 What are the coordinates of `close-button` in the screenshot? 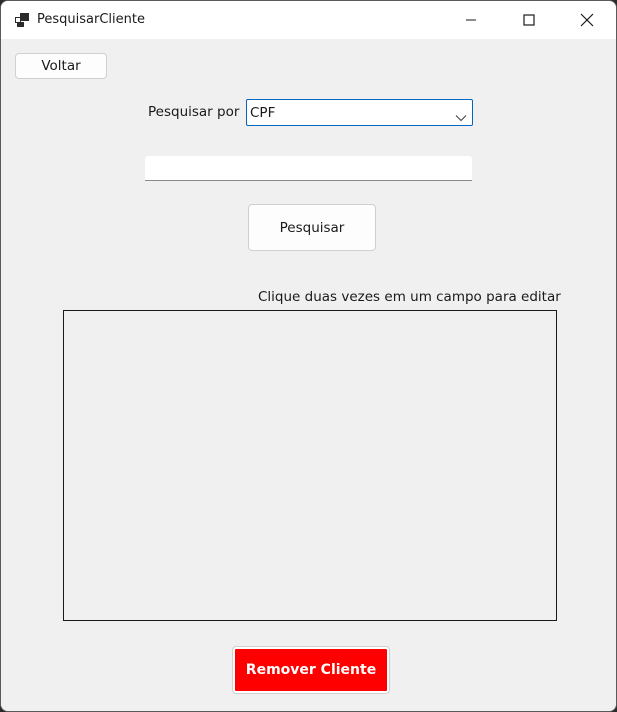 It's located at (587, 20).